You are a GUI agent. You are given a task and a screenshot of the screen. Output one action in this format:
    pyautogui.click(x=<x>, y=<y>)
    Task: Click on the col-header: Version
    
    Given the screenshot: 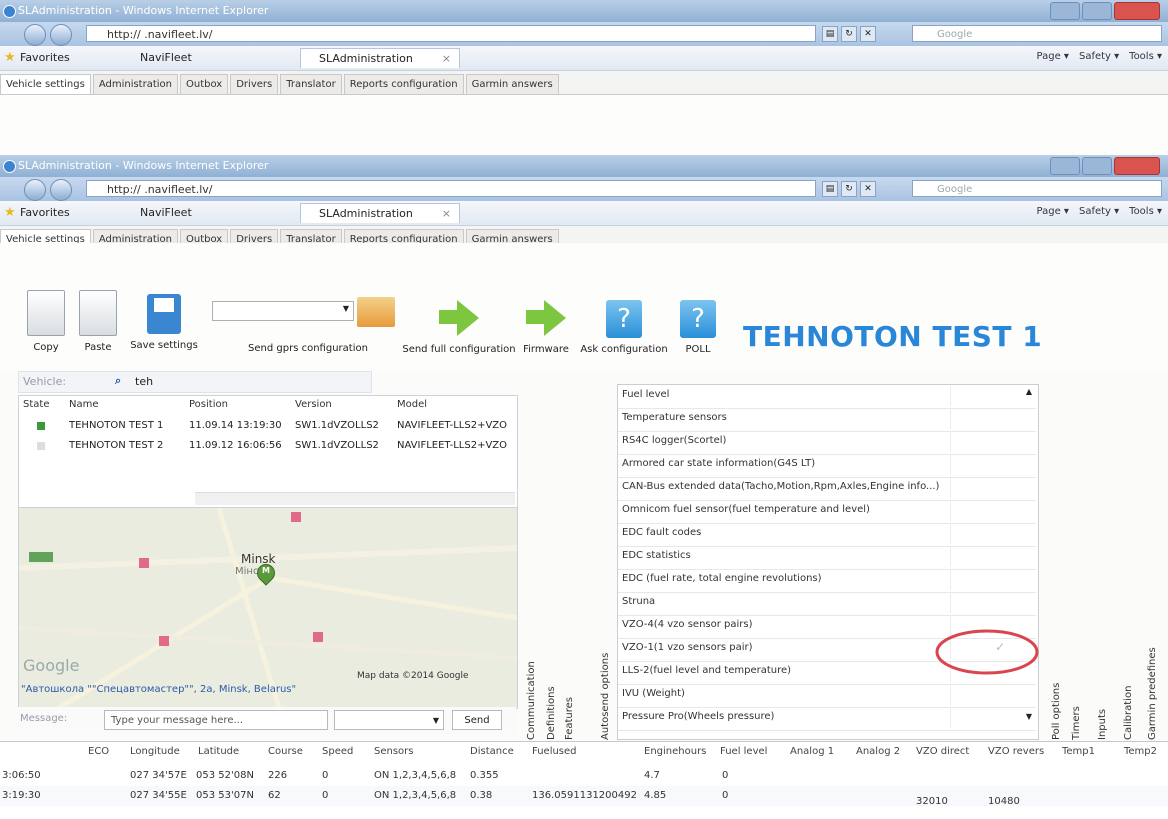 What is the action you would take?
    pyautogui.click(x=313, y=404)
    